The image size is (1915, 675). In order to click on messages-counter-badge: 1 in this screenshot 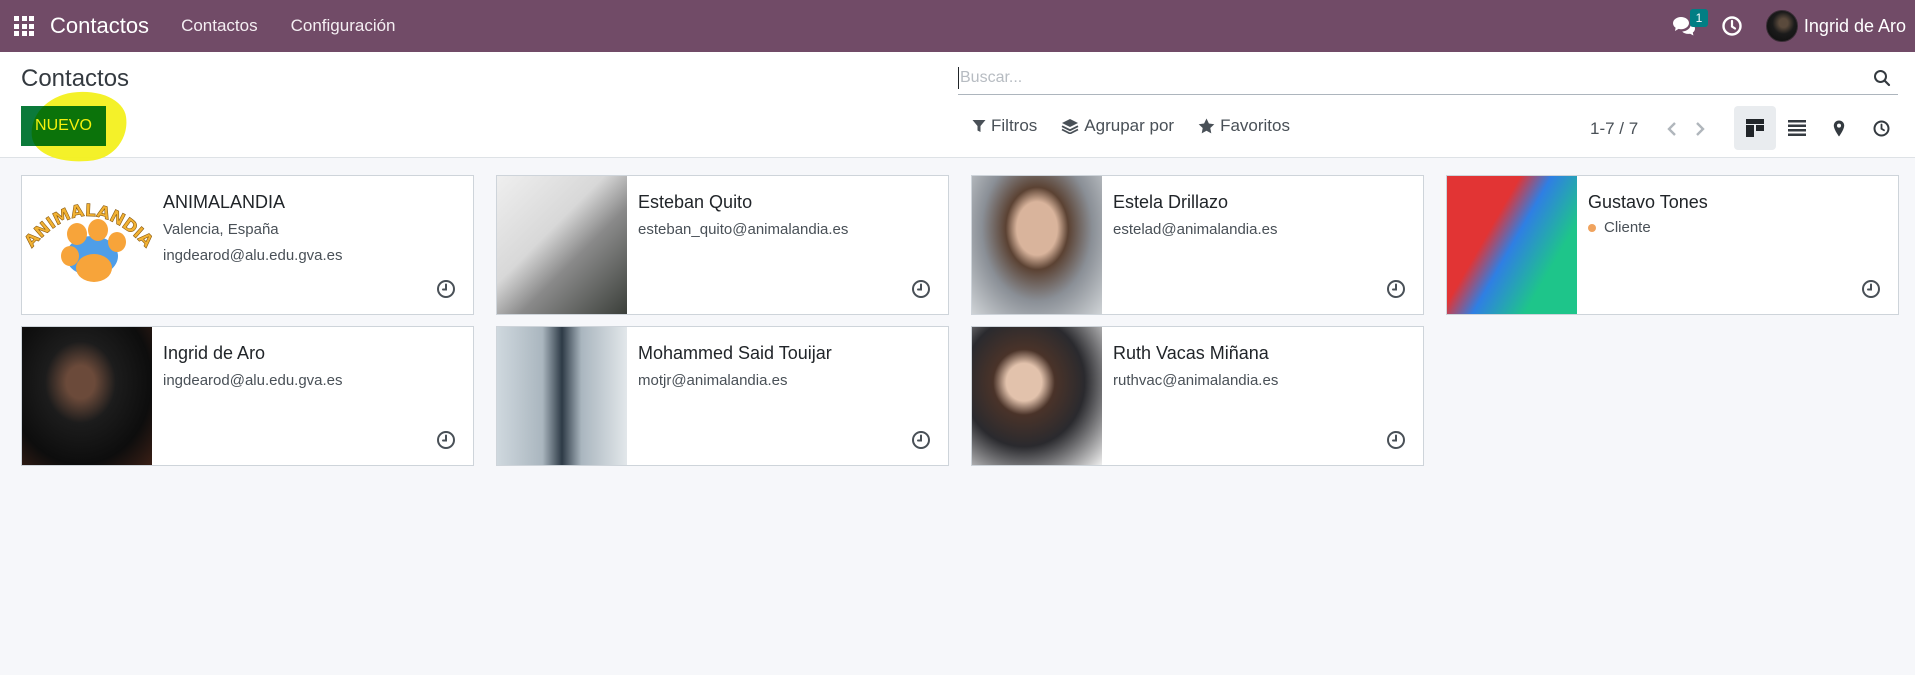, I will do `click(1698, 18)`.